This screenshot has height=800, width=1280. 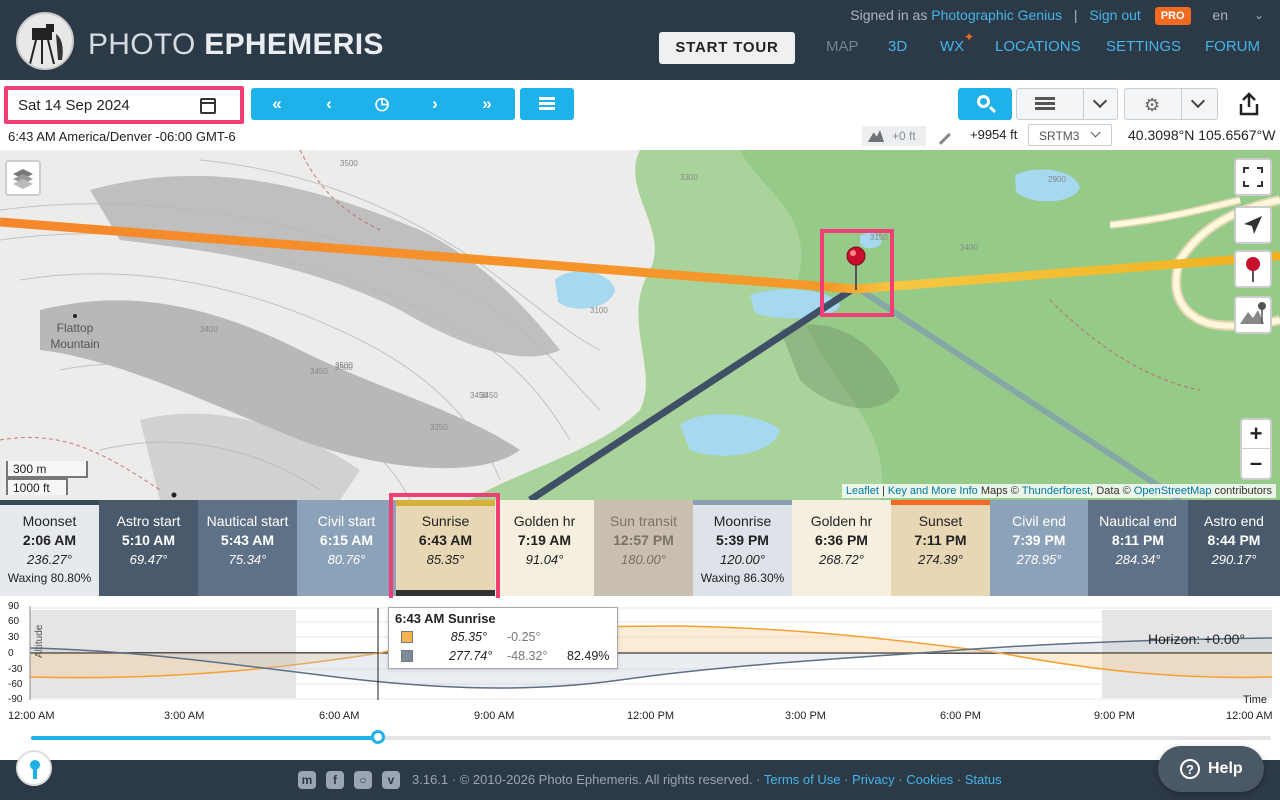 What do you see at coordinates (435, 104) in the screenshot?
I see `next-step-icon: ›` at bounding box center [435, 104].